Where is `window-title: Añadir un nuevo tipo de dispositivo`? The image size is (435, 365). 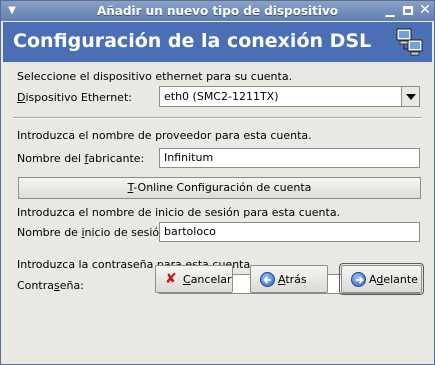
window-title: Añadir un nuevo tipo de dispositivo is located at coordinates (217, 11).